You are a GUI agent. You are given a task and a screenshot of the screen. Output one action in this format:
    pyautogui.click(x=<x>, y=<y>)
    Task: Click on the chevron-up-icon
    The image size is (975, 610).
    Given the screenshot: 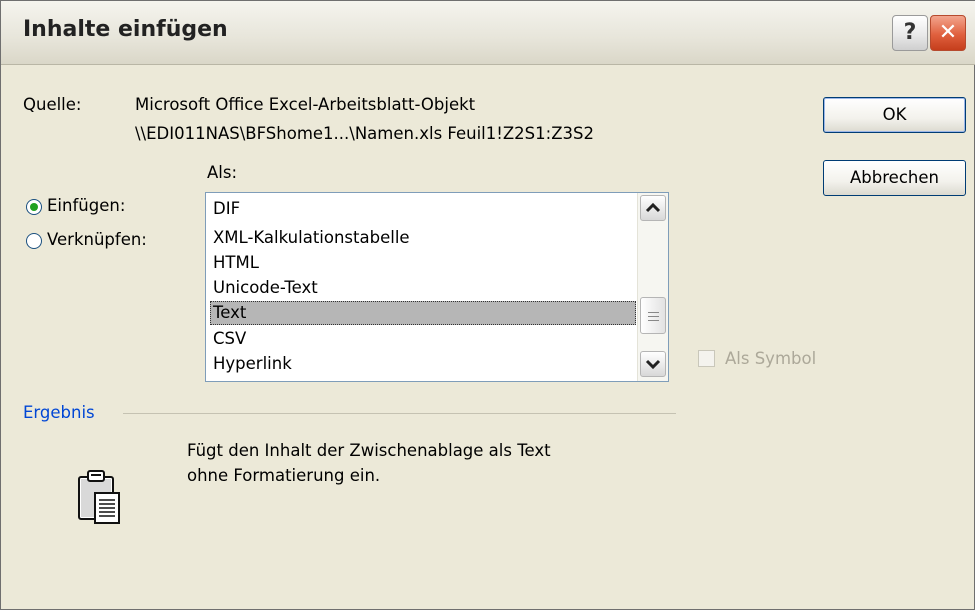 What is the action you would take?
    pyautogui.click(x=653, y=207)
    